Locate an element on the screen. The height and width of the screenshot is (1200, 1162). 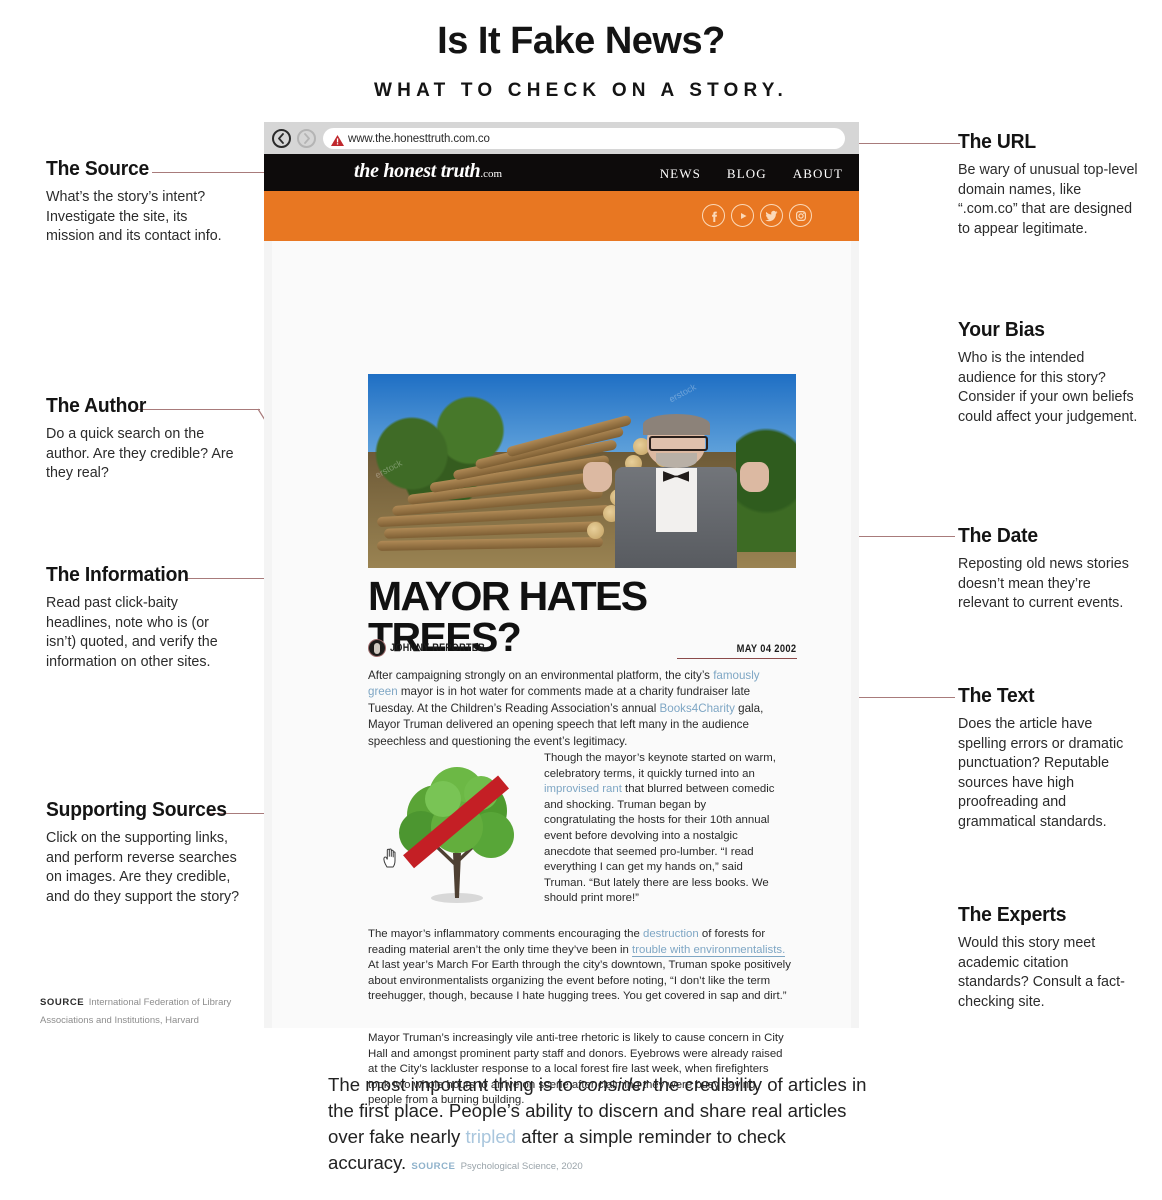
annotation-title: The Text is located at coordinates (996, 695).